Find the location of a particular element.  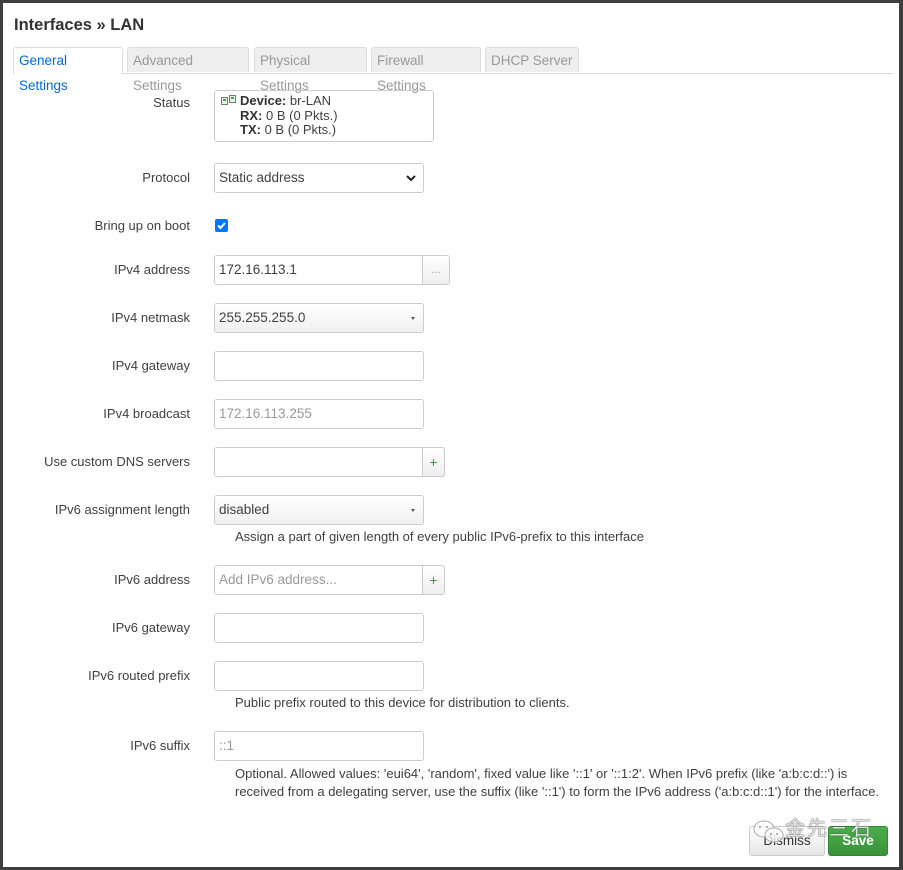

custom-dns-input is located at coordinates (319, 462).